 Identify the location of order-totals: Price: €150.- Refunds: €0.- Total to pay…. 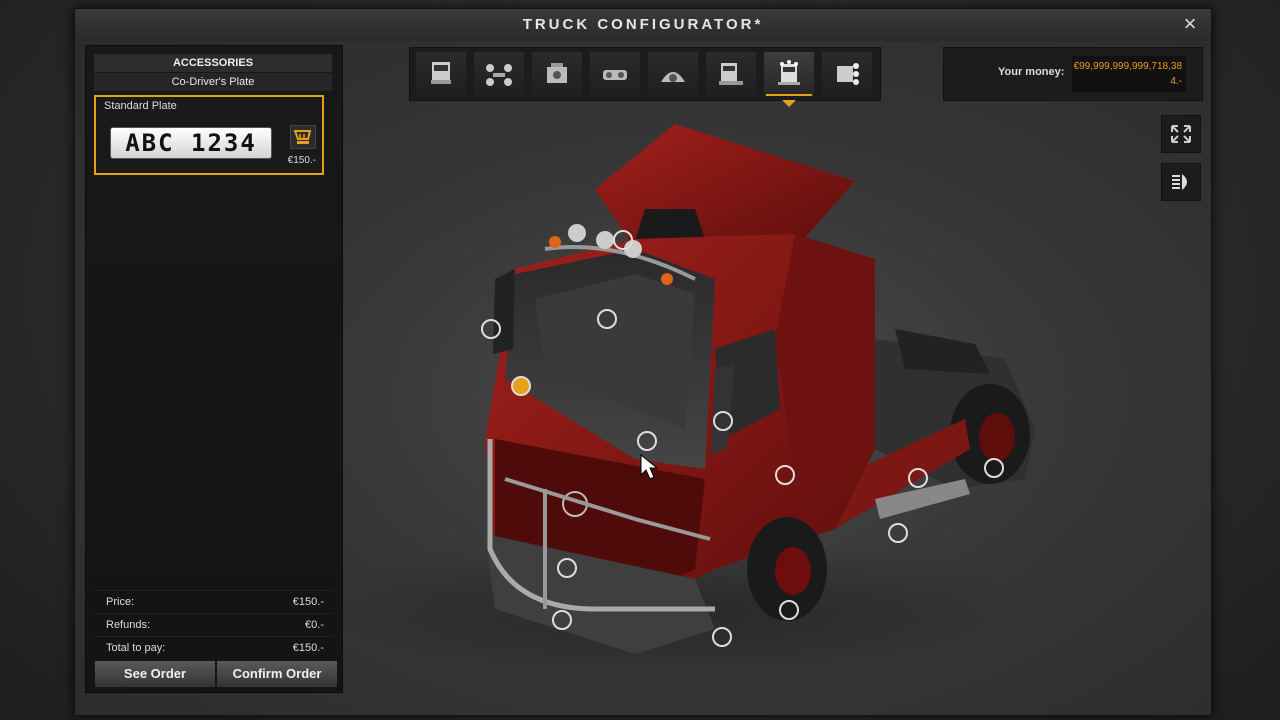
(213, 623).